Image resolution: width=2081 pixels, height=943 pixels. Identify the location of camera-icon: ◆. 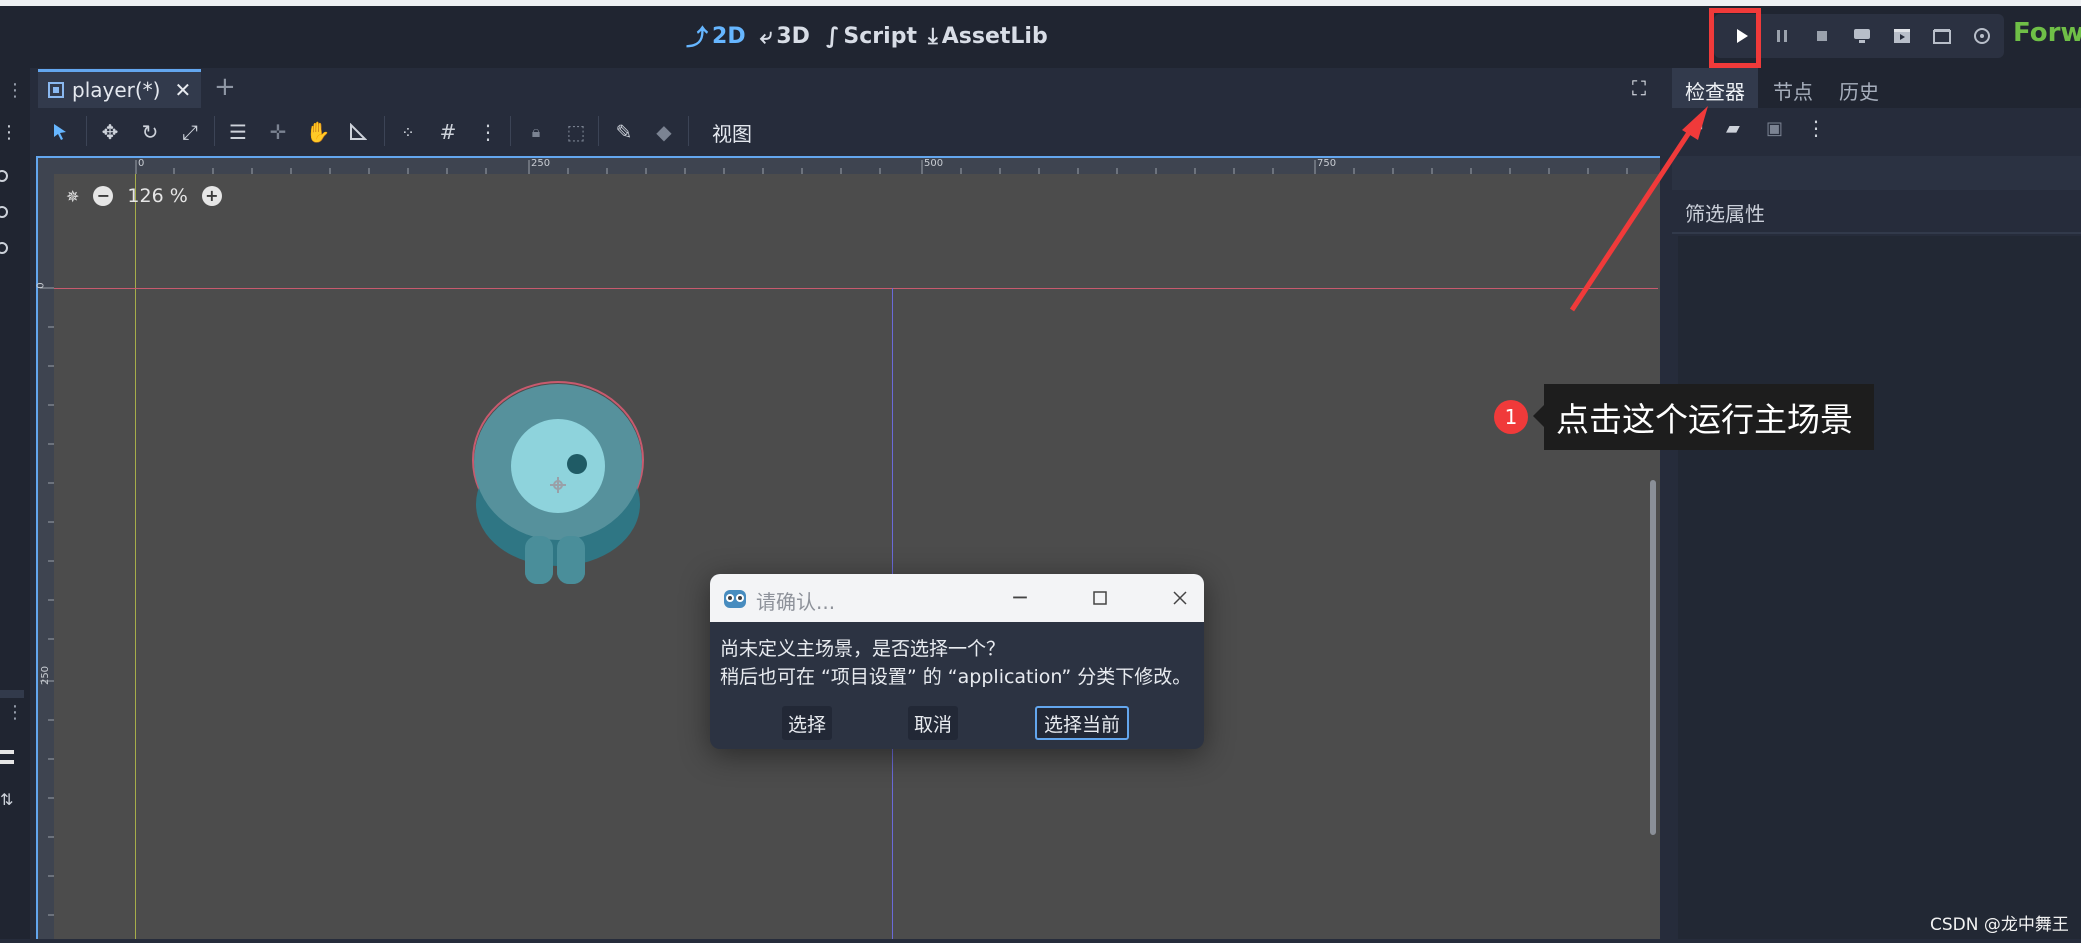
(664, 132).